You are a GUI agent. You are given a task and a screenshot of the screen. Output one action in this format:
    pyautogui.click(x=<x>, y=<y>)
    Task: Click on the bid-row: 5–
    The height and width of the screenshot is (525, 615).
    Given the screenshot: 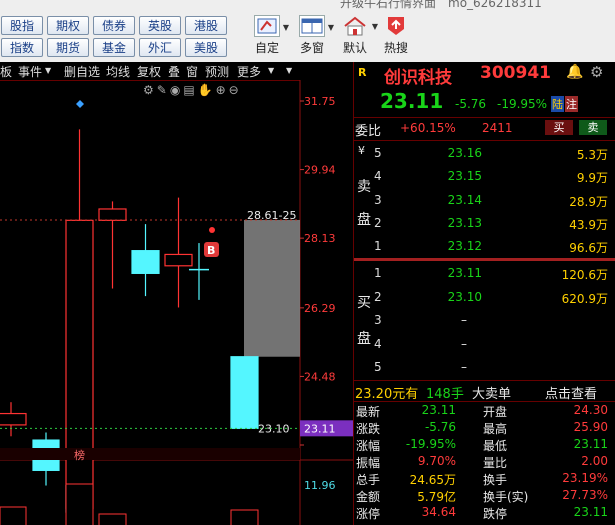 What is the action you would take?
    pyautogui.click(x=484, y=368)
    